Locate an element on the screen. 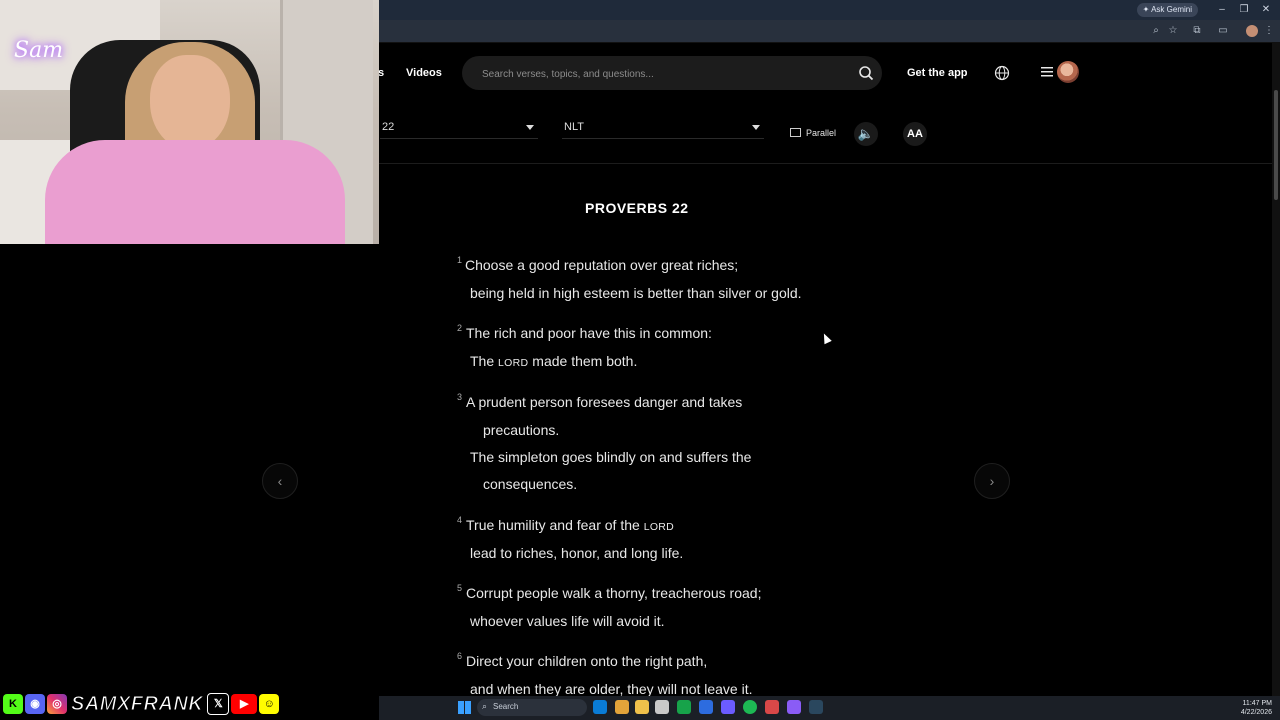 This screenshot has height=720, width=1280. youtube-icon: ▶ is located at coordinates (244, 704).